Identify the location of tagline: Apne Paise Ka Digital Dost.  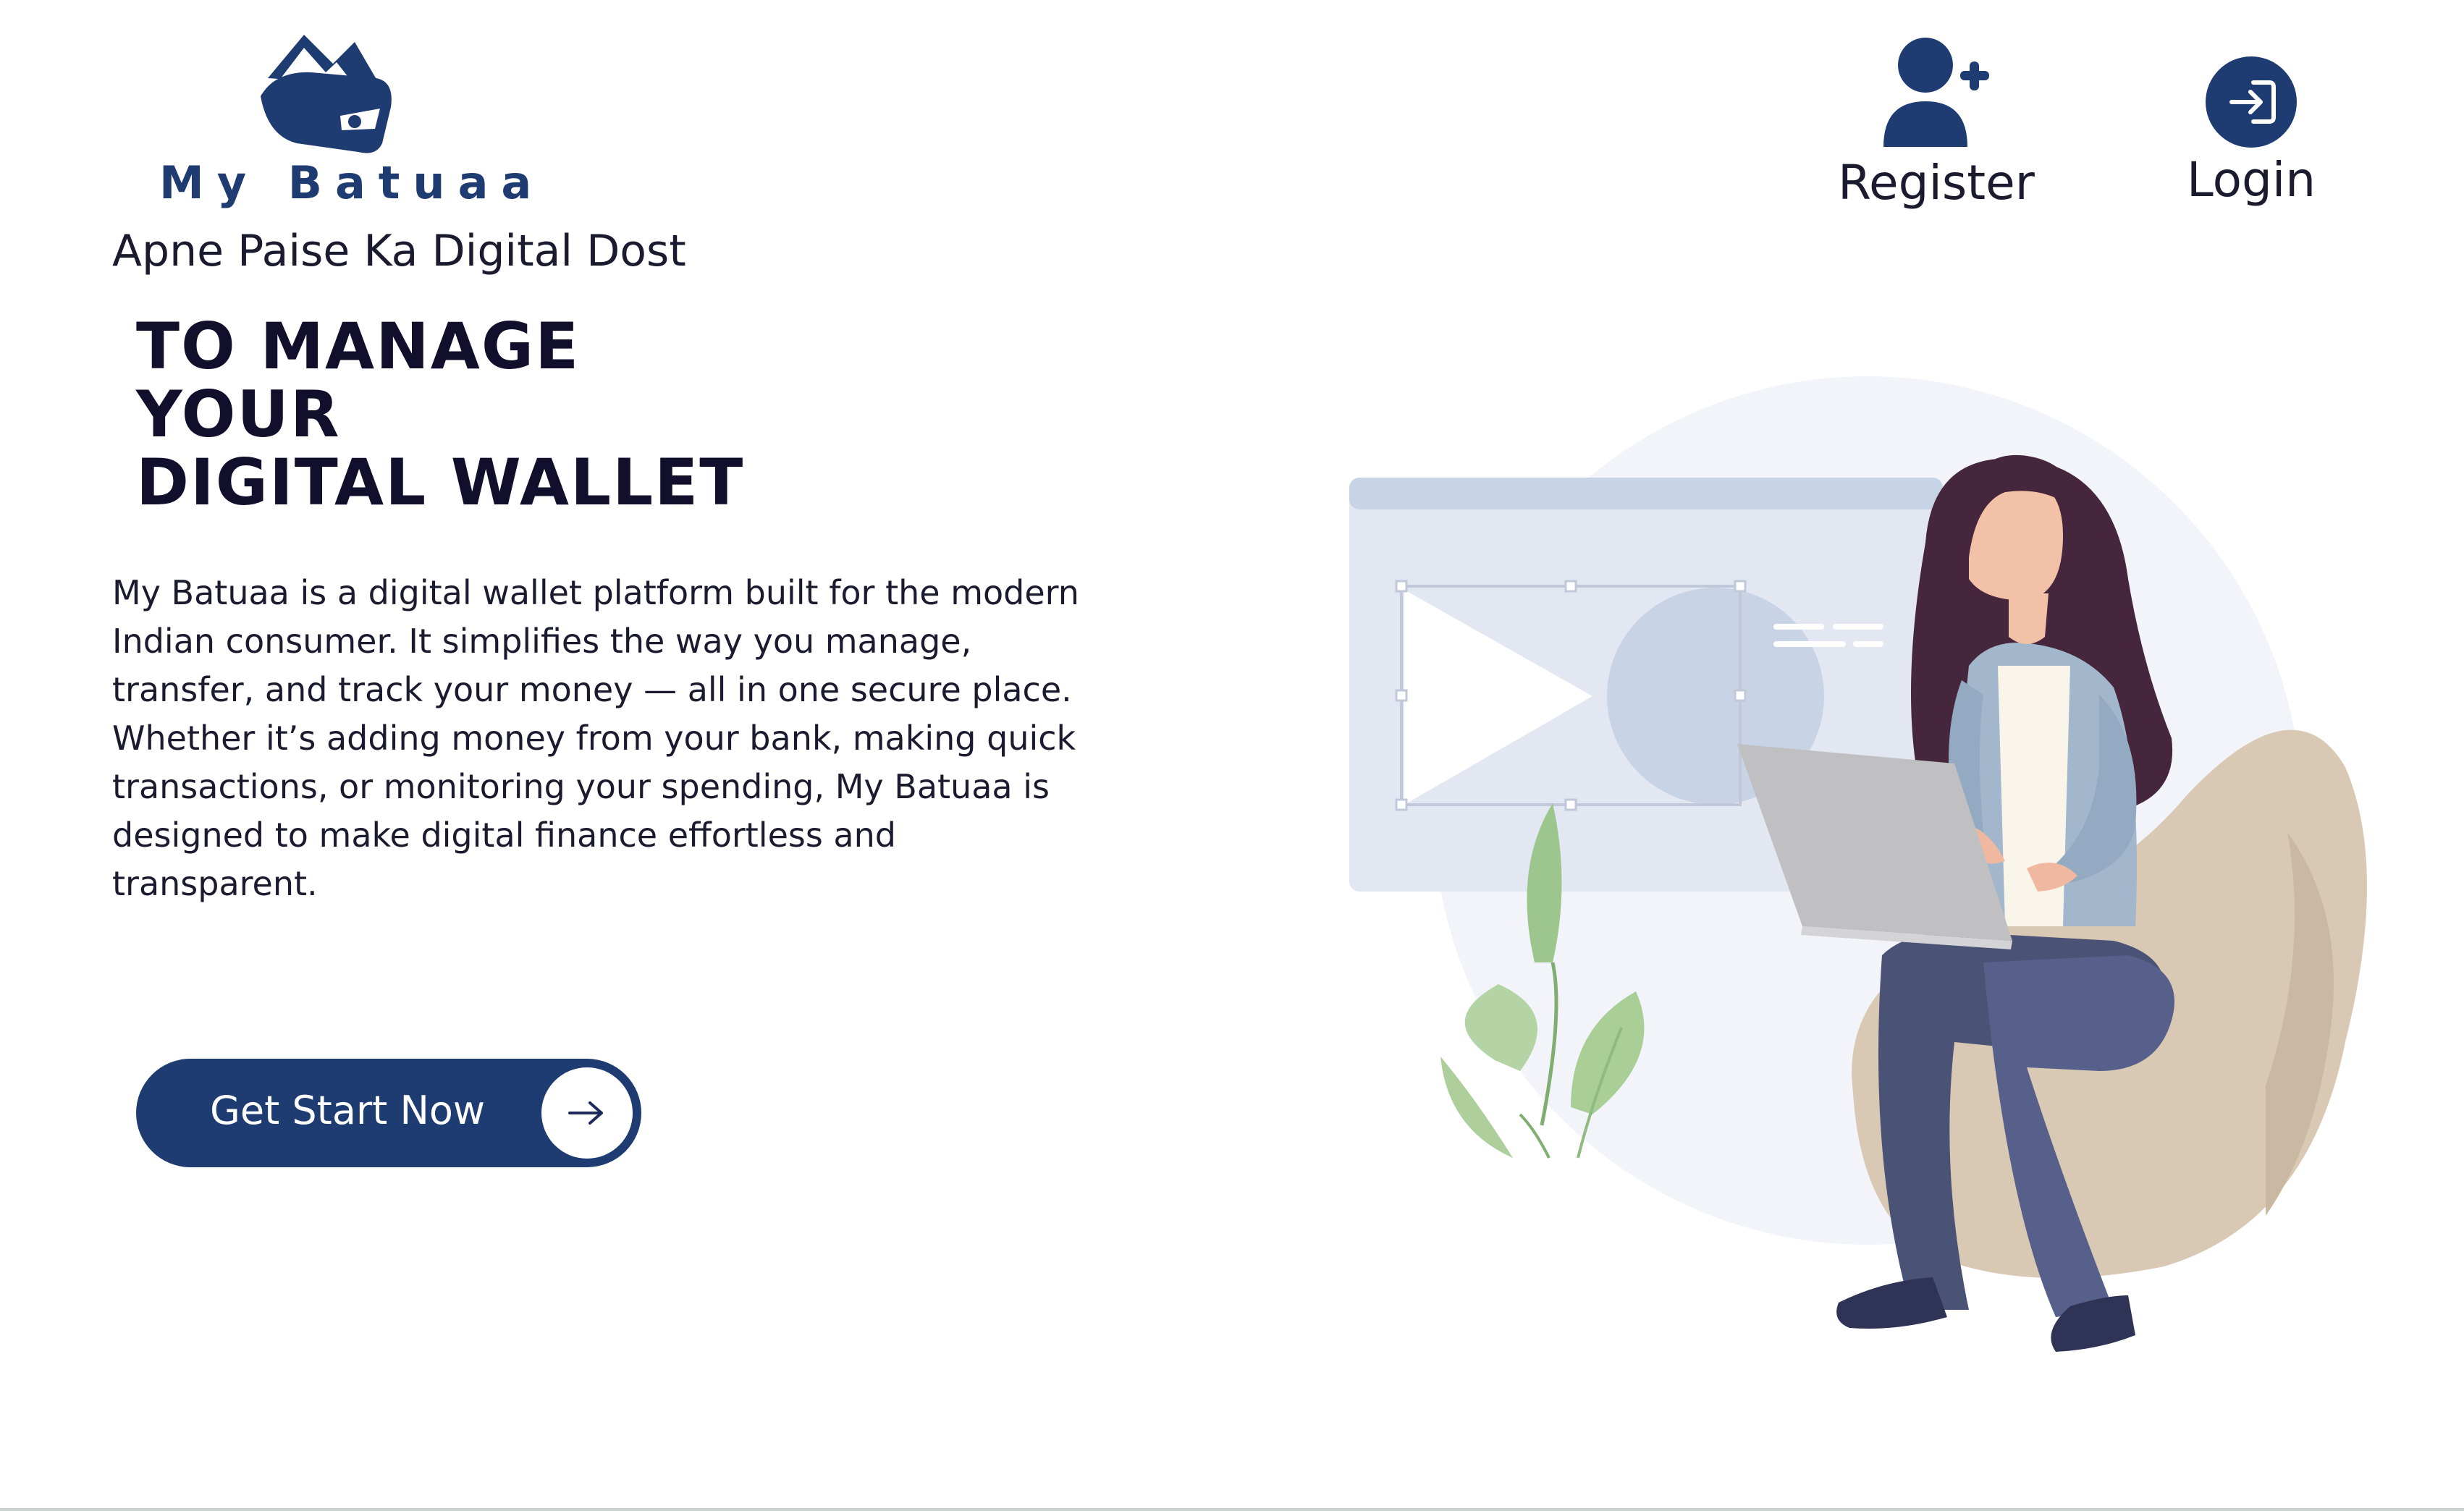
(399, 251).